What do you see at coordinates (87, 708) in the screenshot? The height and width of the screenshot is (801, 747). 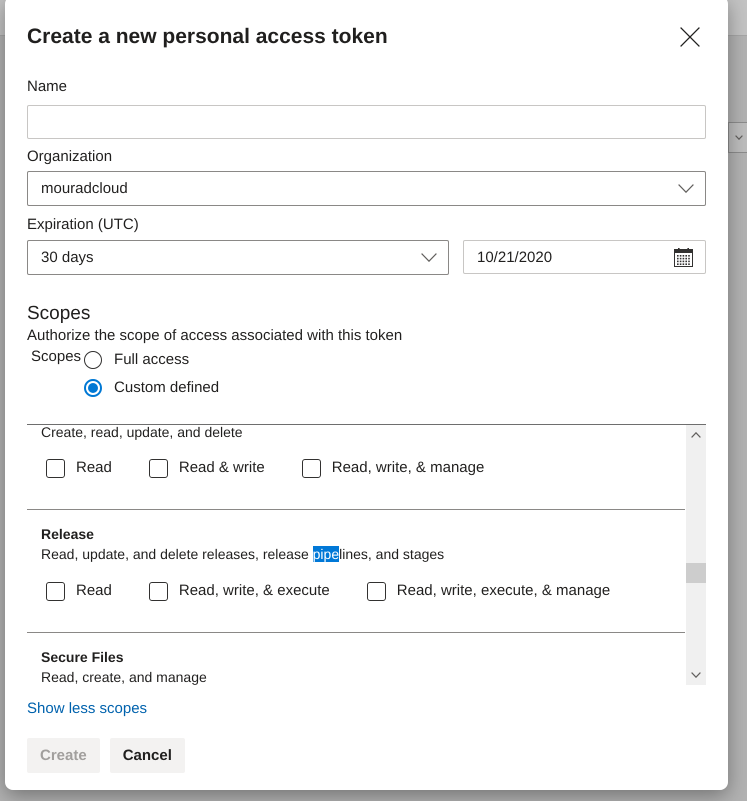 I see `show-less-link: Show less scopes` at bounding box center [87, 708].